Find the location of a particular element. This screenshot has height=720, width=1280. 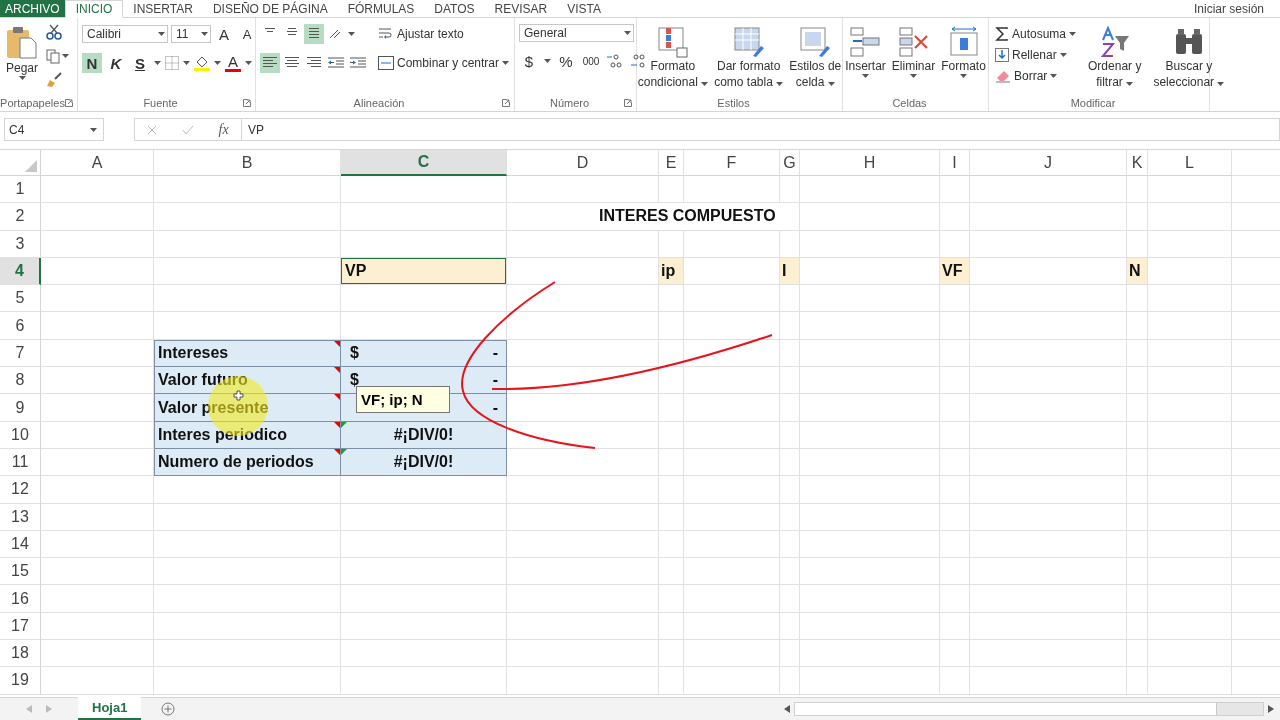

row-header: 12 is located at coordinates (20, 490).